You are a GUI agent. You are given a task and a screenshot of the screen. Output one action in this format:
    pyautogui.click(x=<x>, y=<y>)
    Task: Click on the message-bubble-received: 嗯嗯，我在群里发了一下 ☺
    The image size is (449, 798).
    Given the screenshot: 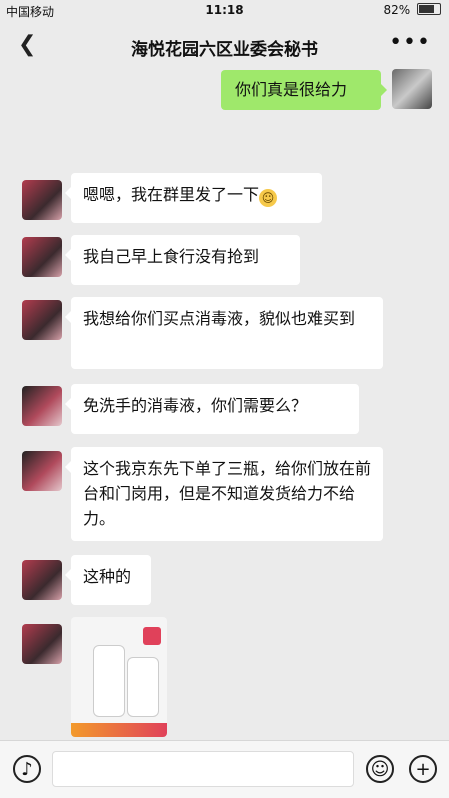 What is the action you would take?
    pyautogui.click(x=193, y=198)
    